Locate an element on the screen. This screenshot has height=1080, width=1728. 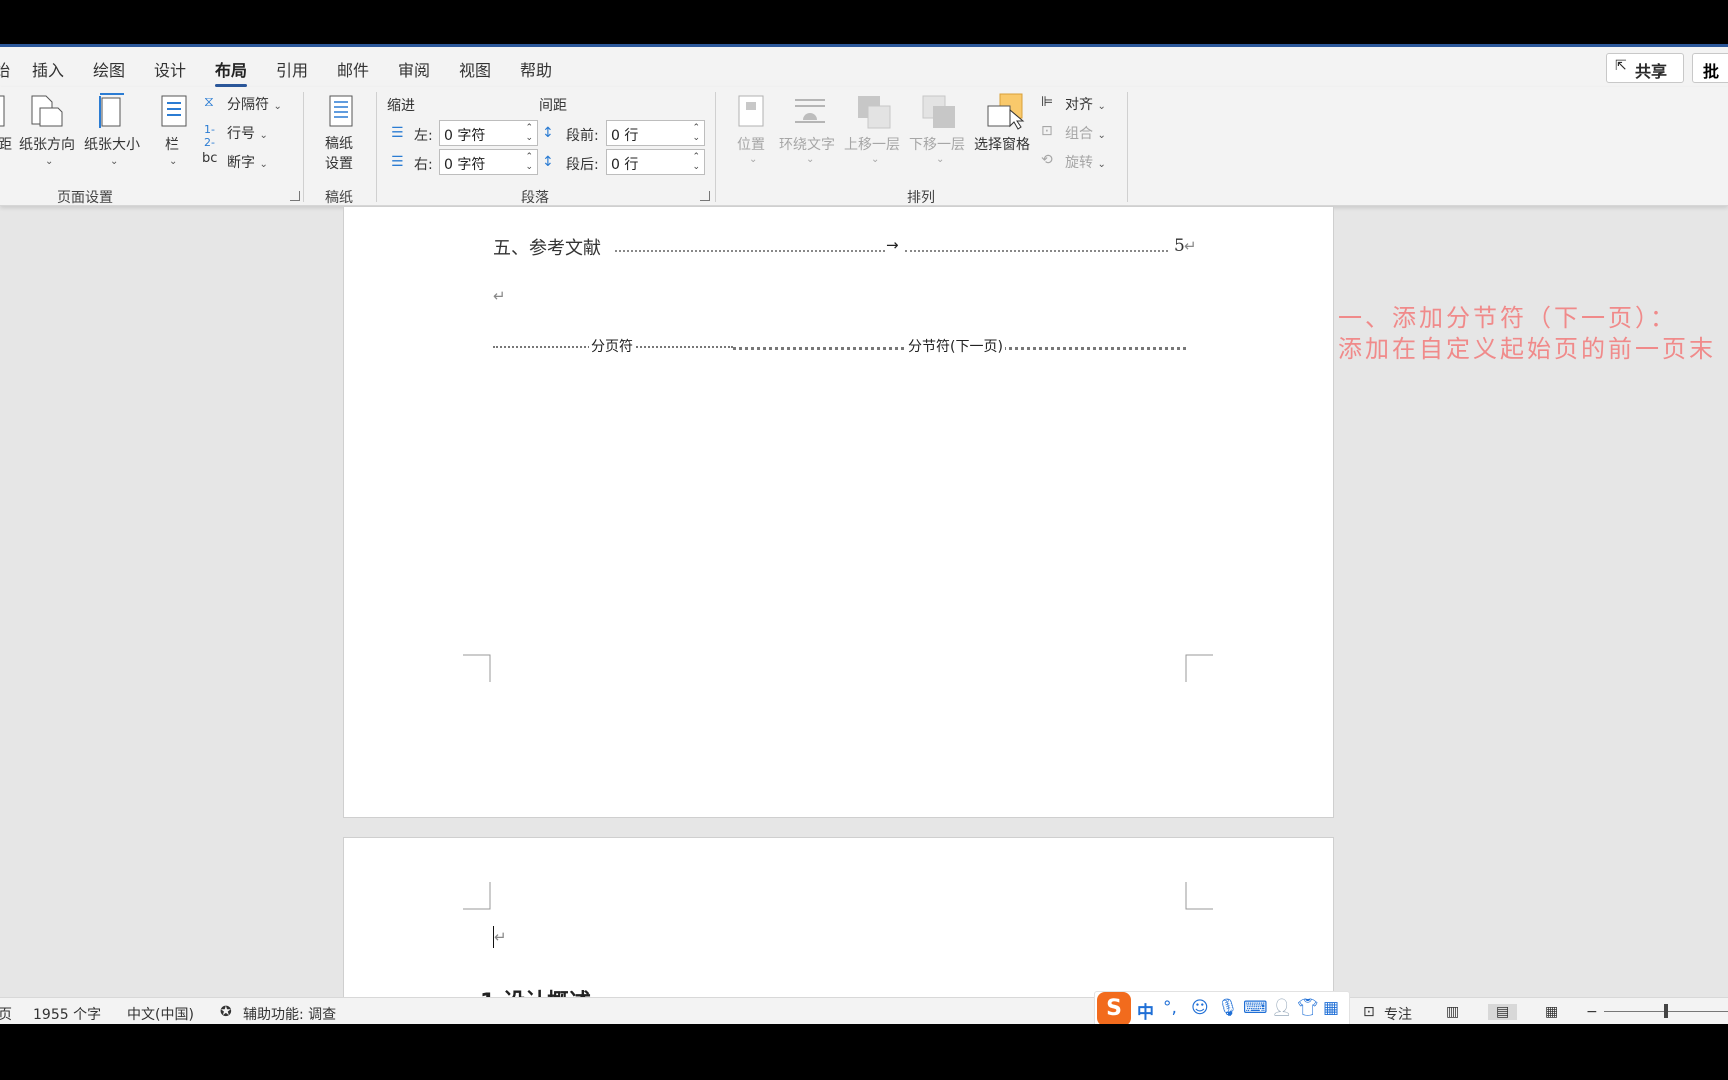
tab-help: 帮助 is located at coordinates (536, 69).